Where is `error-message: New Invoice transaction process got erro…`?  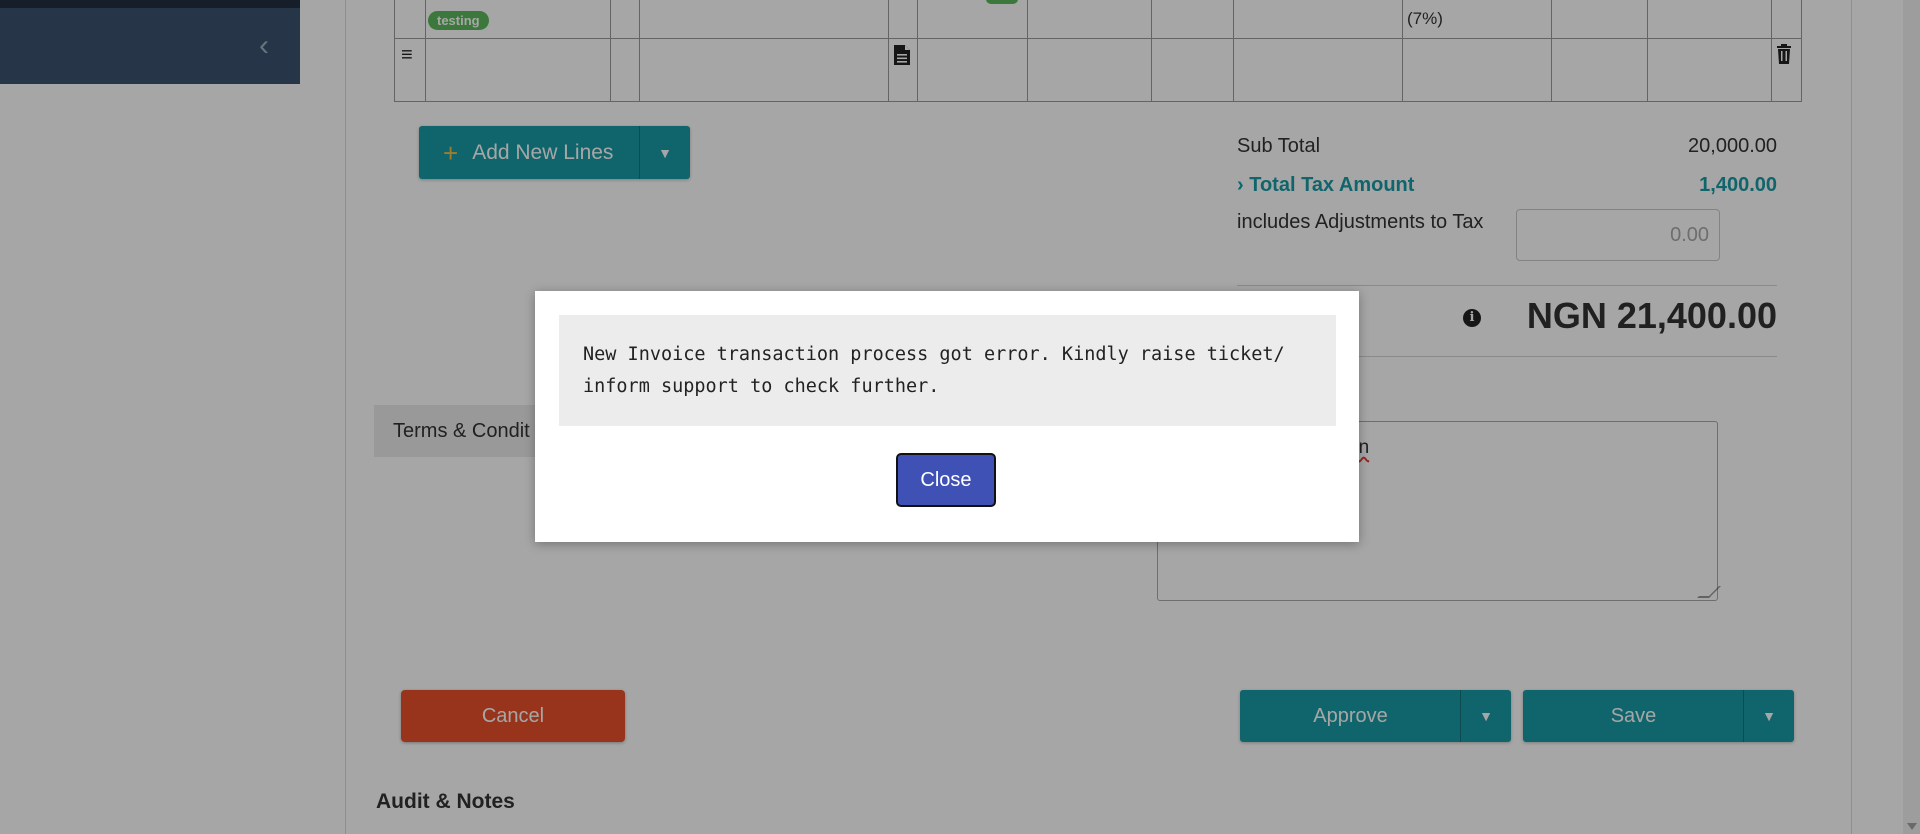 error-message: New Invoice transaction process got erro… is located at coordinates (947, 370).